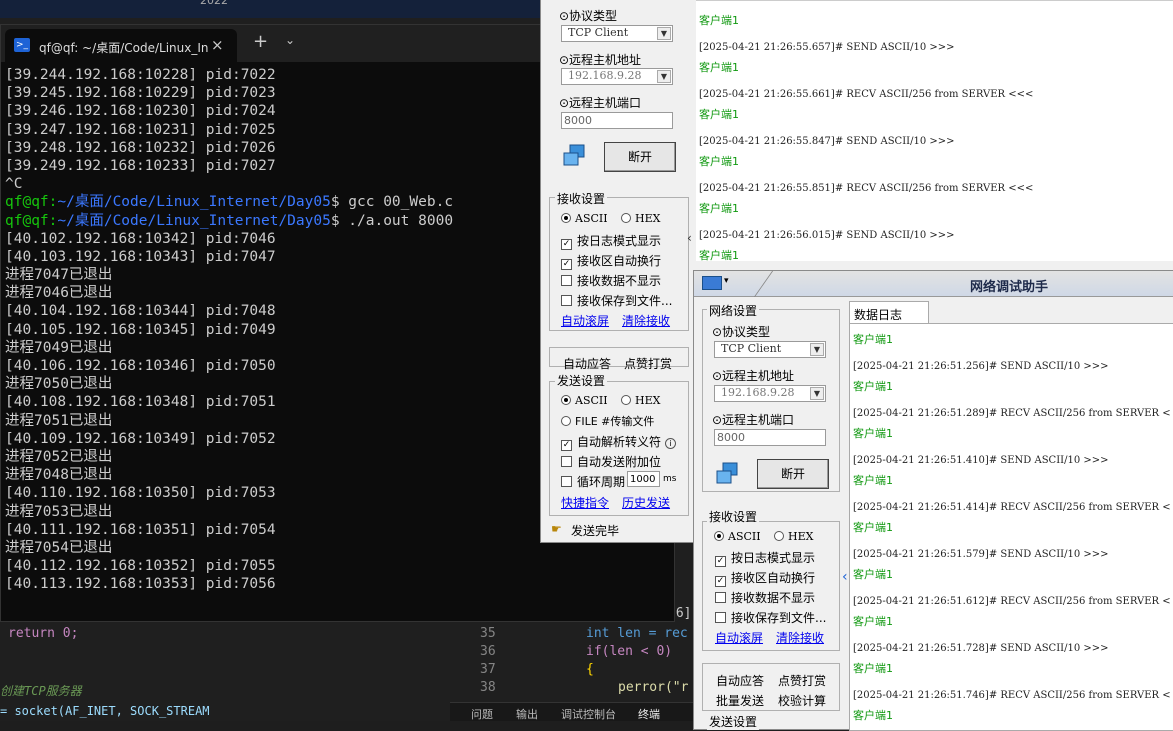 This screenshot has height=731, width=1173. Describe the element at coordinates (671, 443) in the screenshot. I see `info-icon: i` at that location.